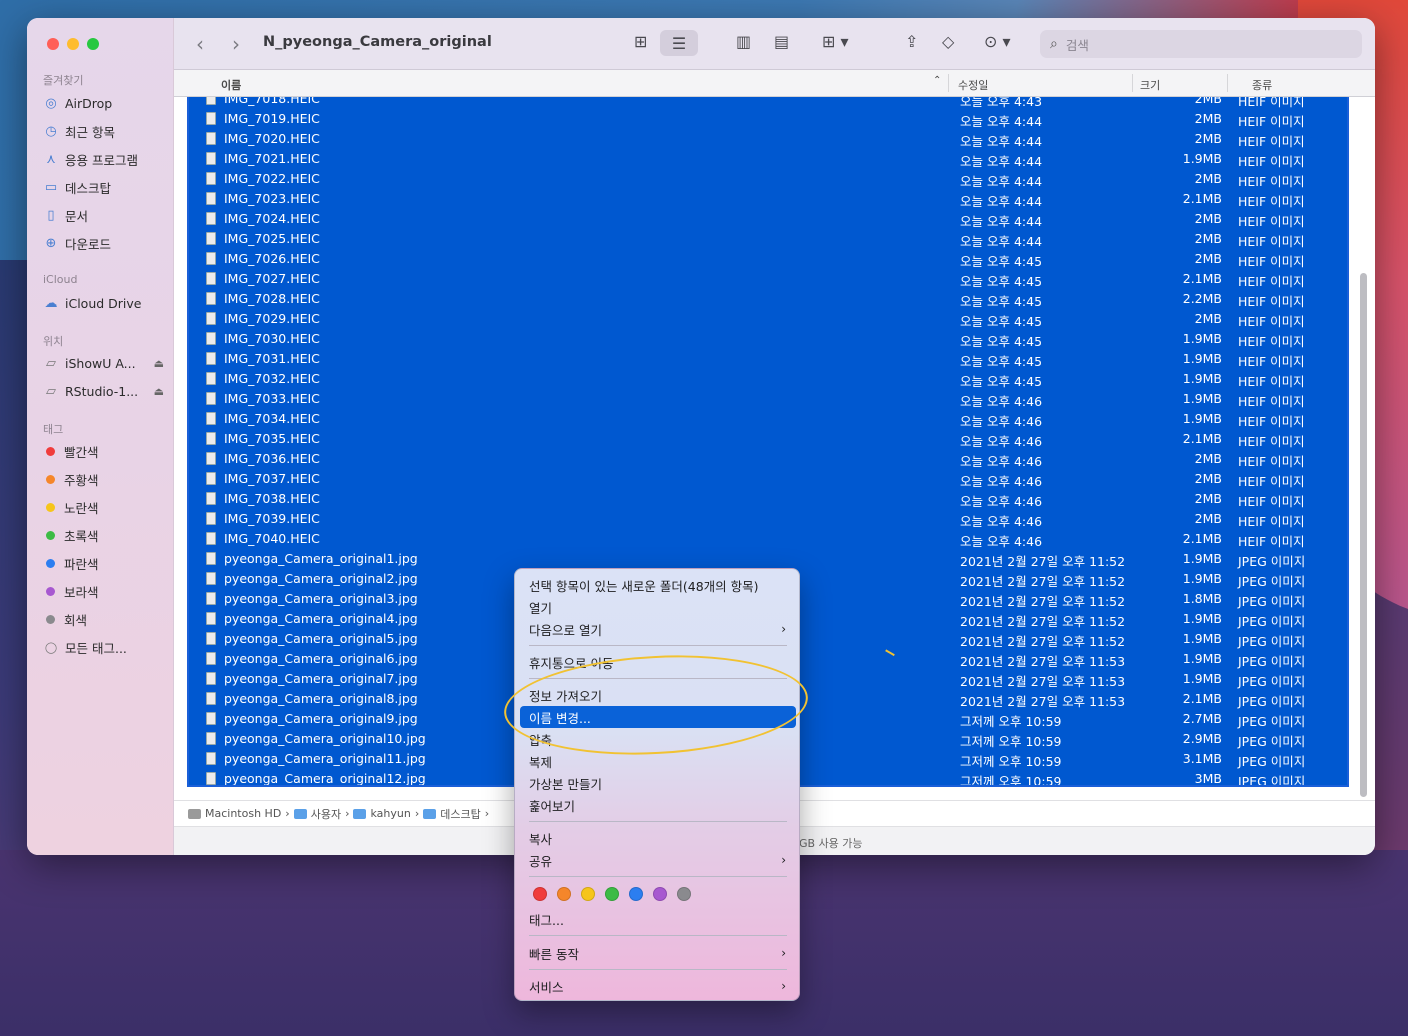  What do you see at coordinates (658, 986) in the screenshot?
I see `menu-item-services: 서비스 ›` at bounding box center [658, 986].